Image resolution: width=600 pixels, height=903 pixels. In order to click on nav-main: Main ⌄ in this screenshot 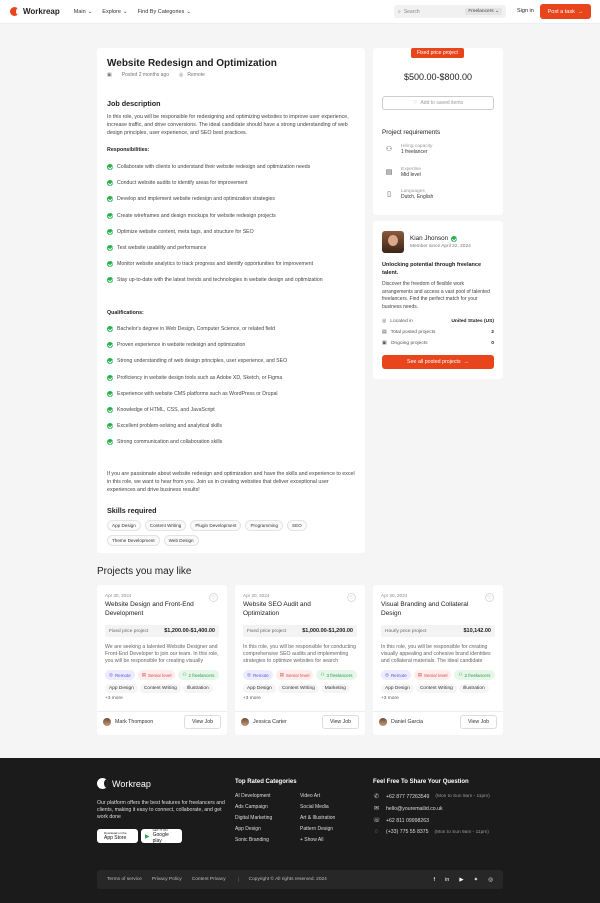, I will do `click(83, 12)`.